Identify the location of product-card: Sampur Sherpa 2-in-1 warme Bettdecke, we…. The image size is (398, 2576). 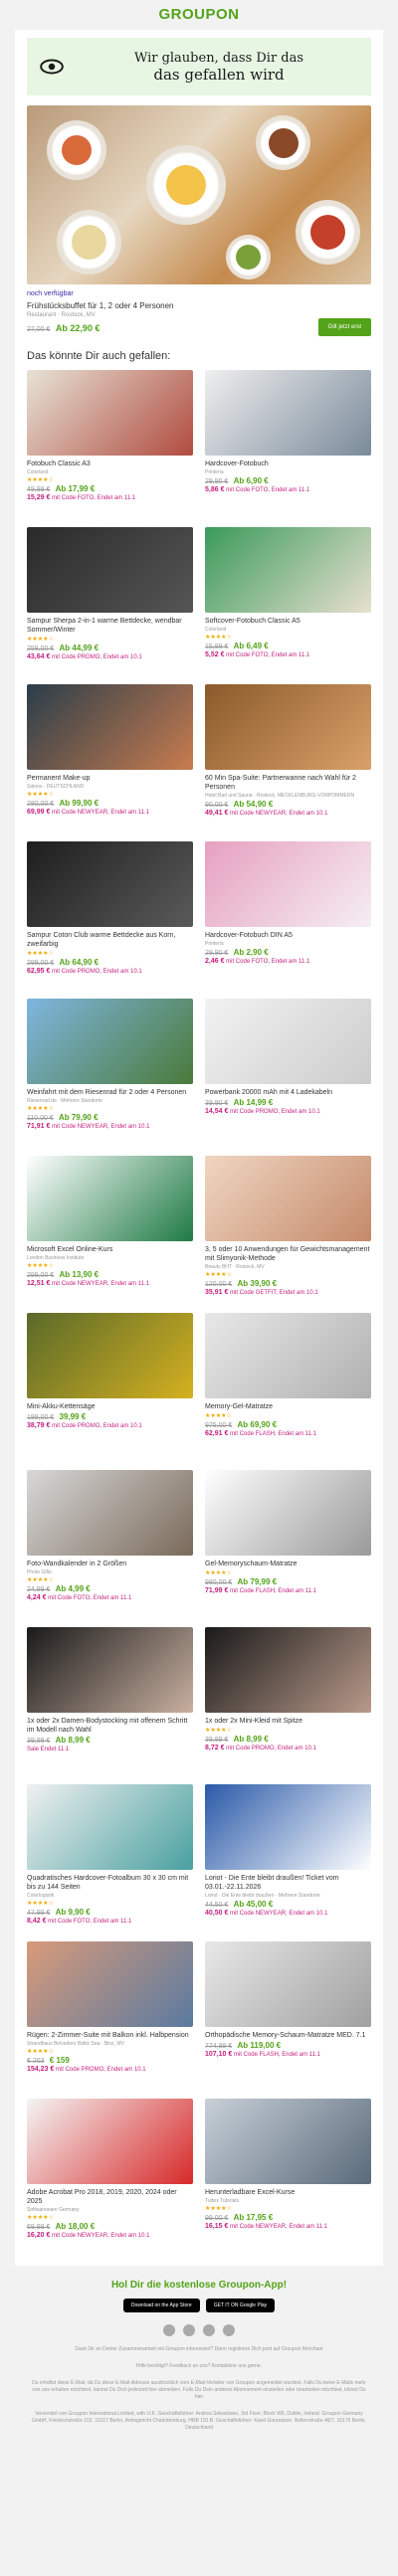
(110, 605).